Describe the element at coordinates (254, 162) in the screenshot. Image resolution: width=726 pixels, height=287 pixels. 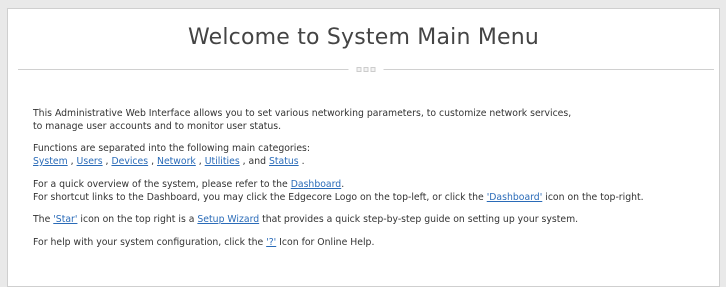
I see `separator: , and` at that location.